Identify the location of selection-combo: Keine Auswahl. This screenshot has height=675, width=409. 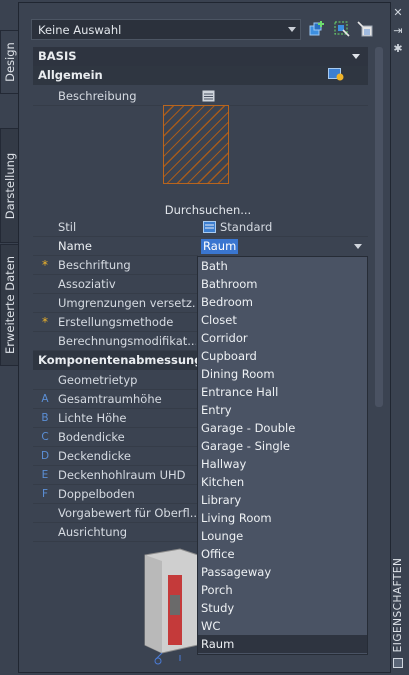
(166, 29).